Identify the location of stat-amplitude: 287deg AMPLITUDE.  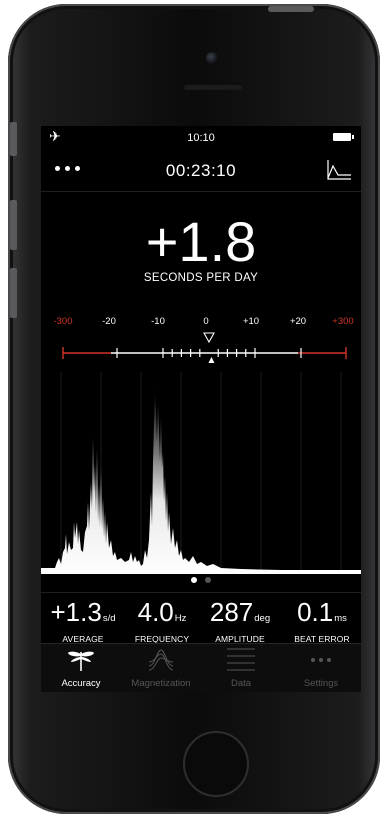
(240, 620).